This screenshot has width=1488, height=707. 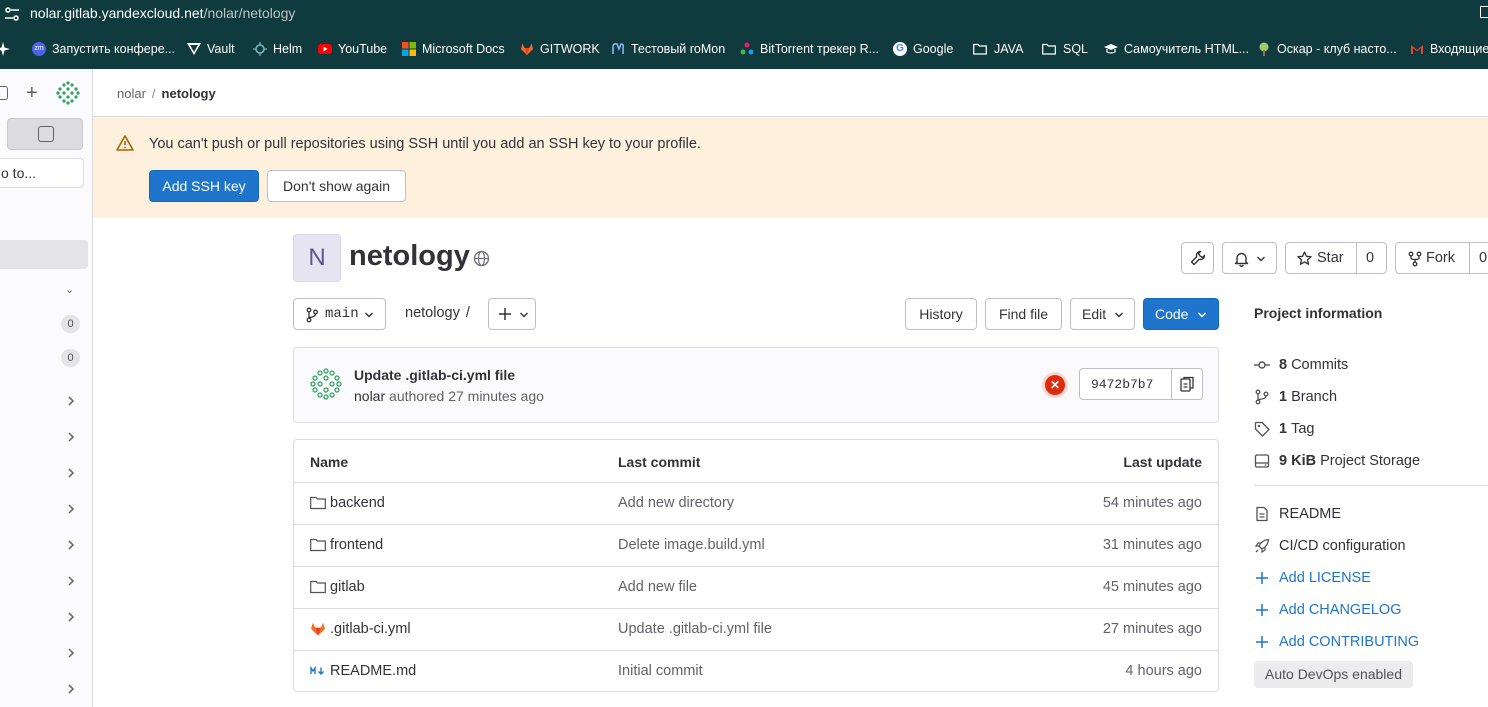 What do you see at coordinates (1122, 384) in the screenshot?
I see `commit-sha: 9472b7b7` at bounding box center [1122, 384].